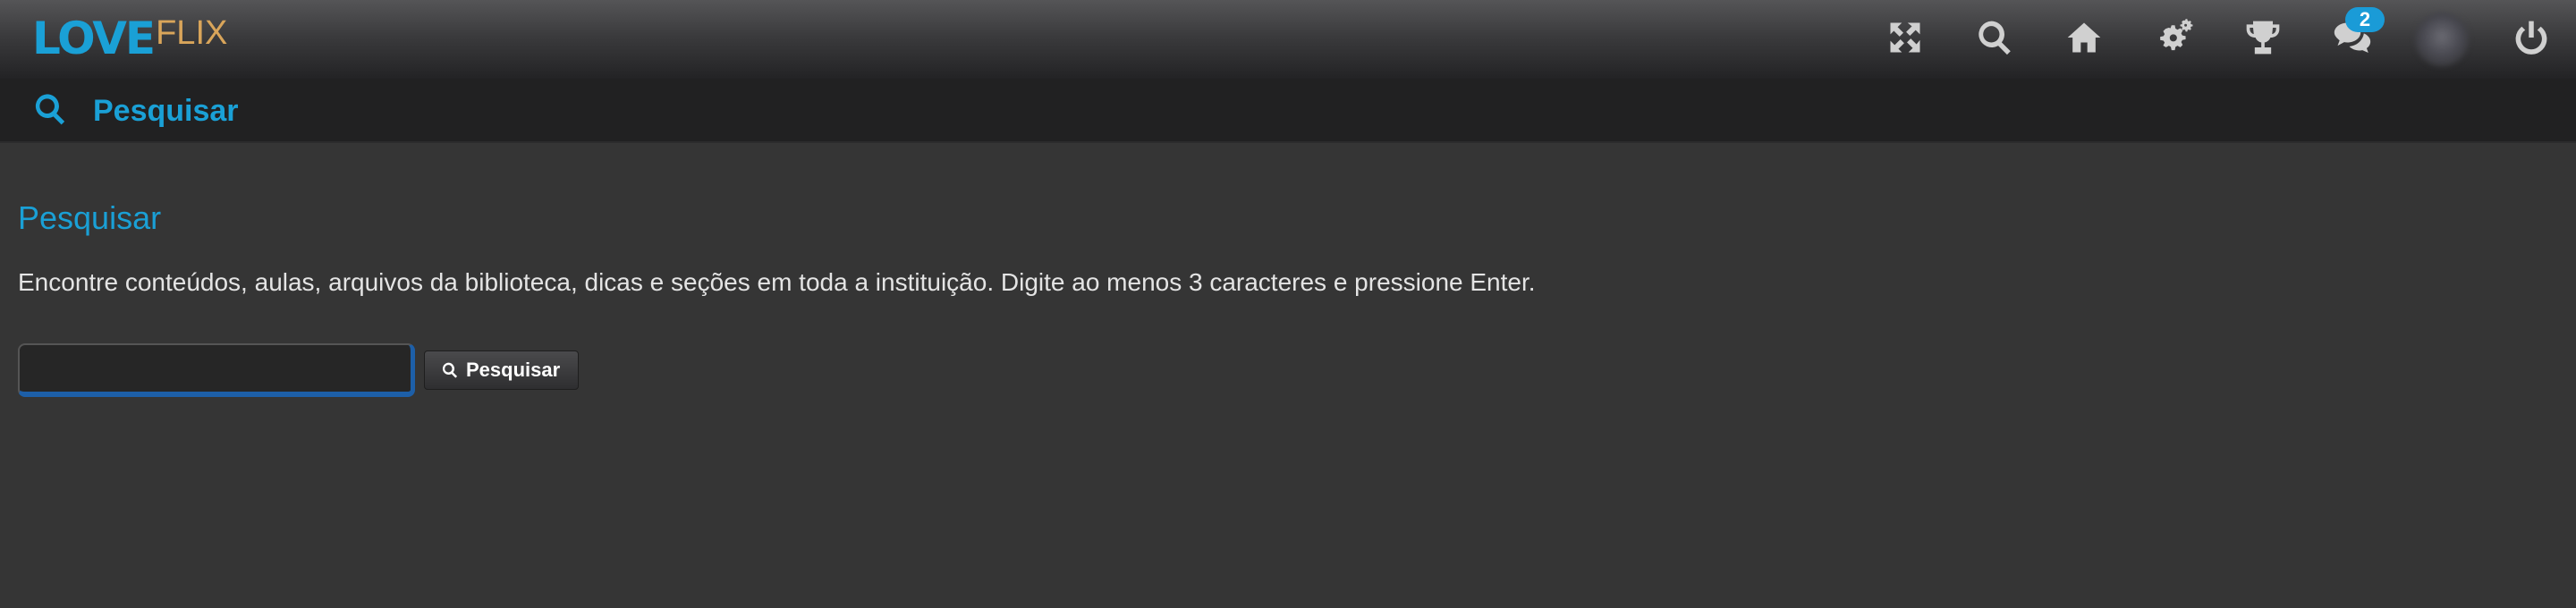 This screenshot has height=608, width=2576. What do you see at coordinates (216, 370) in the screenshot?
I see `search-input` at bounding box center [216, 370].